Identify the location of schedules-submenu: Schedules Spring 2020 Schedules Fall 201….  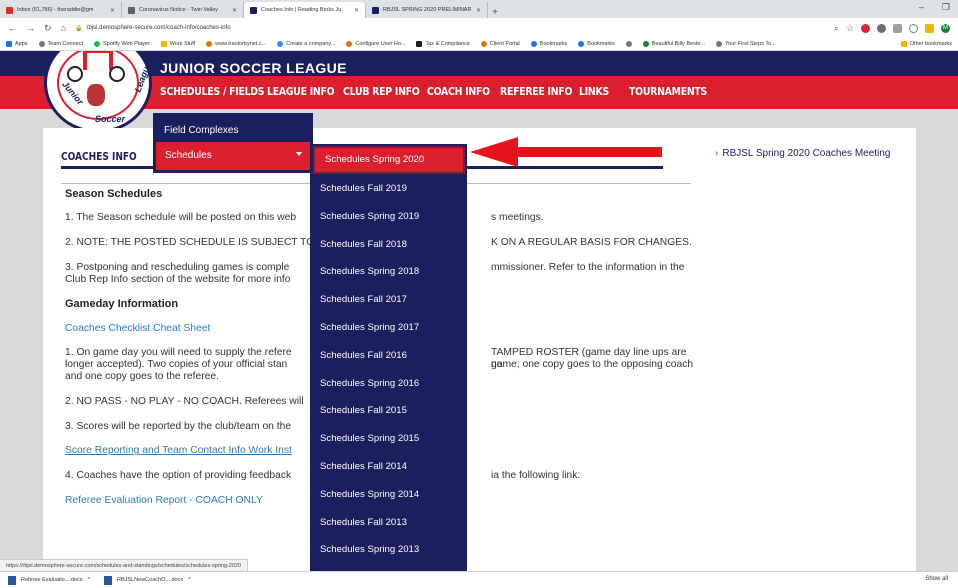
(388, 357).